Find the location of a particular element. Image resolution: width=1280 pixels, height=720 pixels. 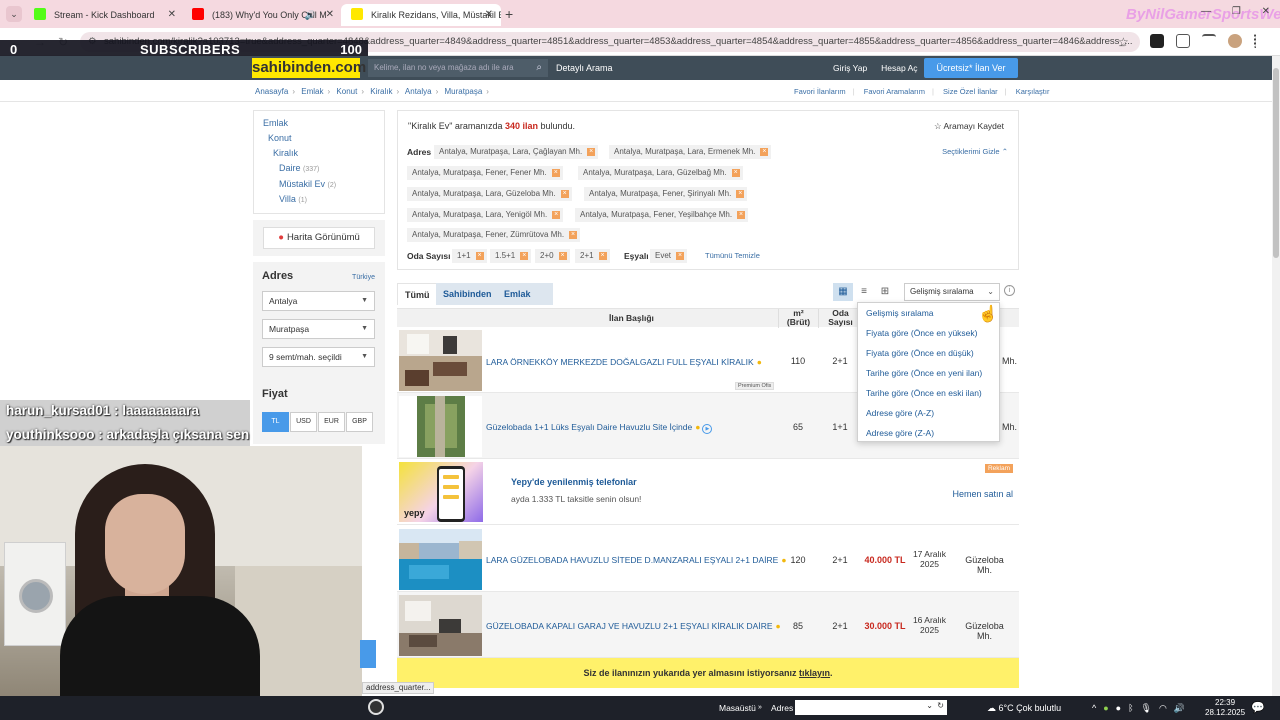

sort-option: Tarihe göre (Önce en yeni ilan) is located at coordinates (924, 373).